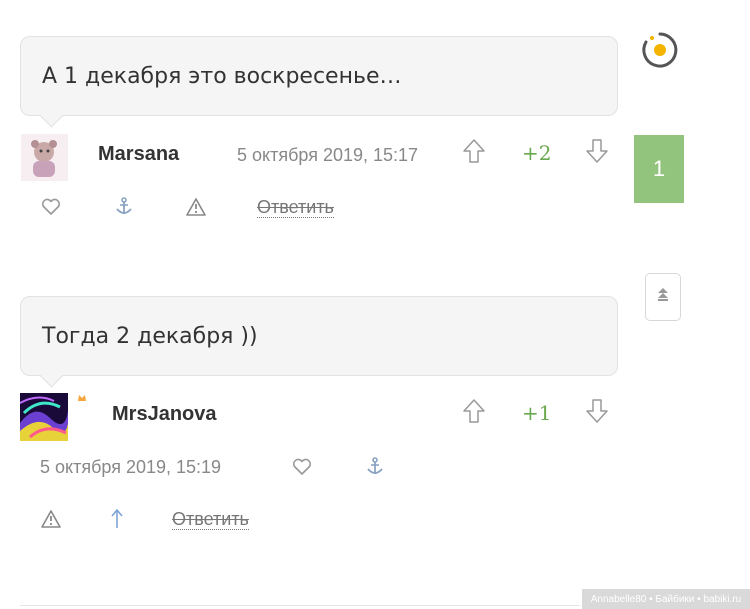 This screenshot has height=609, width=750. What do you see at coordinates (131, 467) in the screenshot?
I see `comment-date: 5 октября 2019, 15:19` at bounding box center [131, 467].